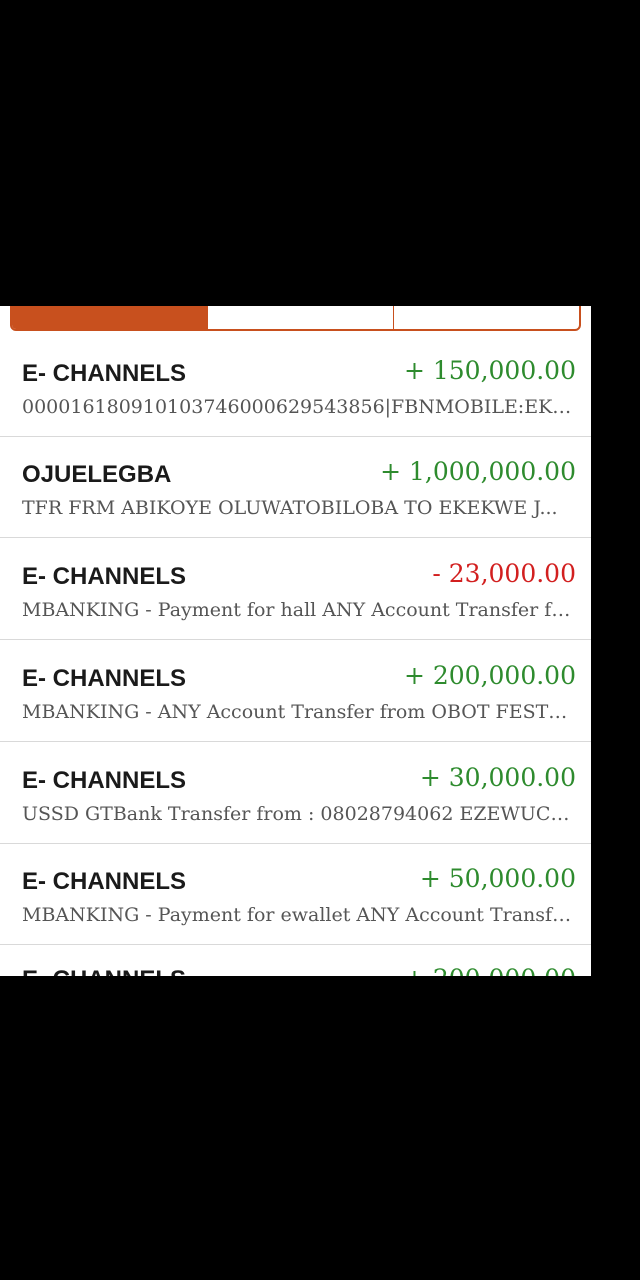 The image size is (640, 1280). What do you see at coordinates (504, 573) in the screenshot?
I see `transaction-amount: - 23,000.00` at bounding box center [504, 573].